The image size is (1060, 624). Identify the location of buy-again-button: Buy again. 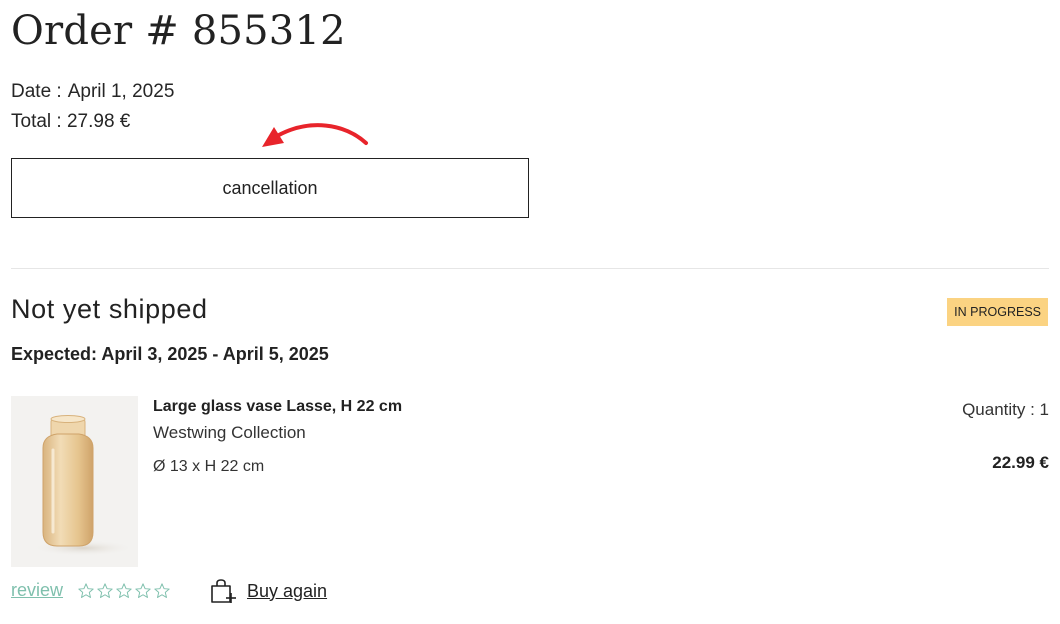
(268, 591).